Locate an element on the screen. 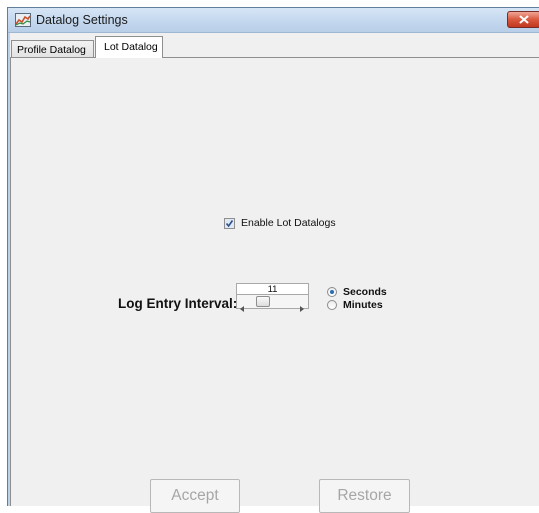  enable-lot-datalogs-option: Enable Lot Datalogs is located at coordinates (280, 223).